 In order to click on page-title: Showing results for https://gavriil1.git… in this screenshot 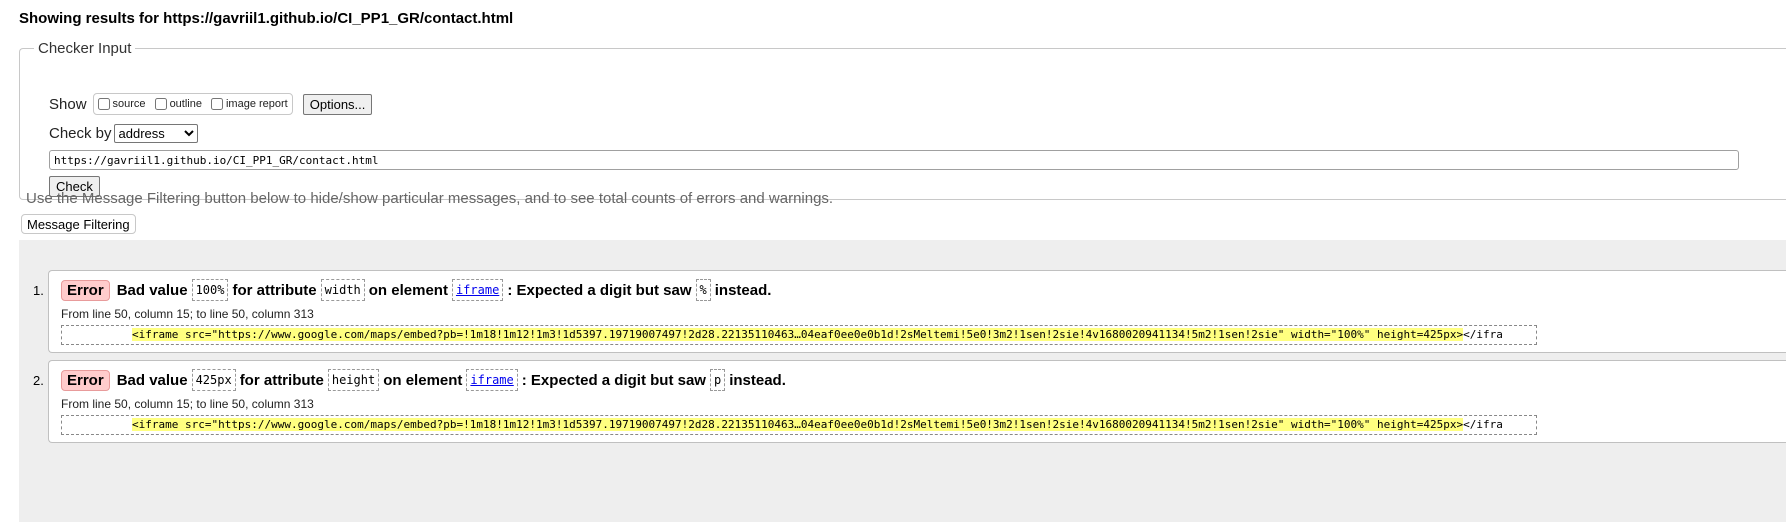, I will do `click(266, 18)`.